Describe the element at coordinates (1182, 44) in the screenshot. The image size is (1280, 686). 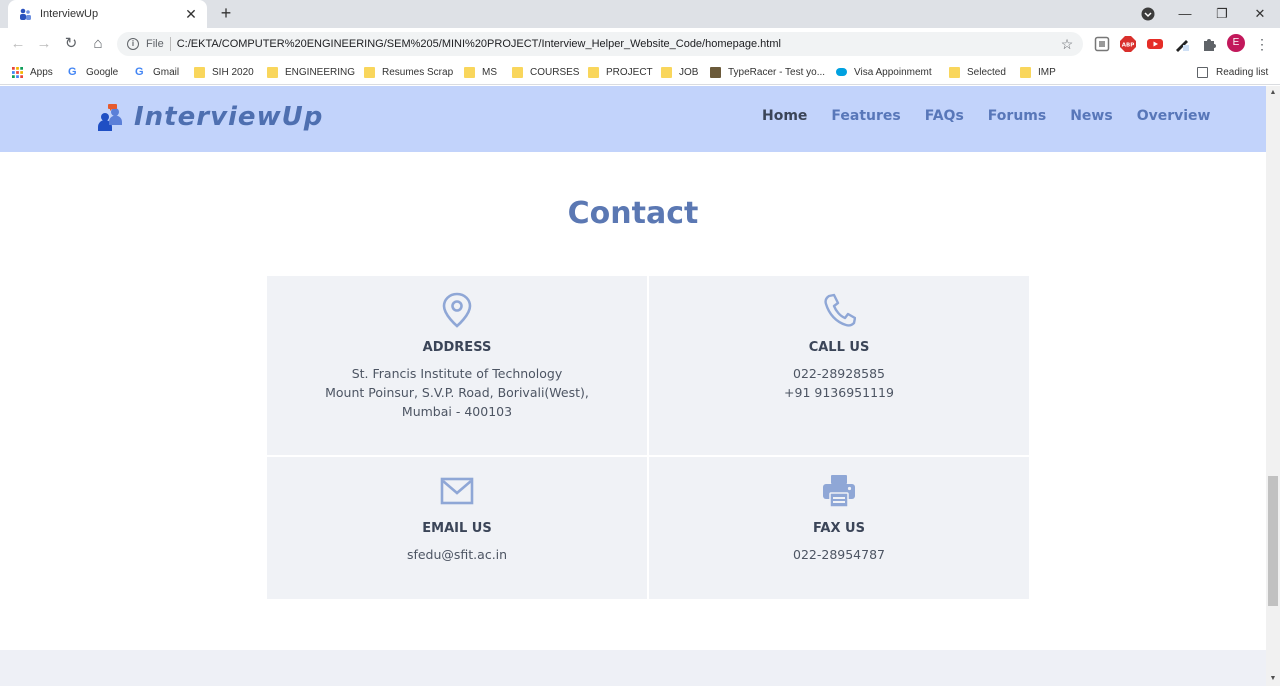
I see `pen-extension-icon` at that location.